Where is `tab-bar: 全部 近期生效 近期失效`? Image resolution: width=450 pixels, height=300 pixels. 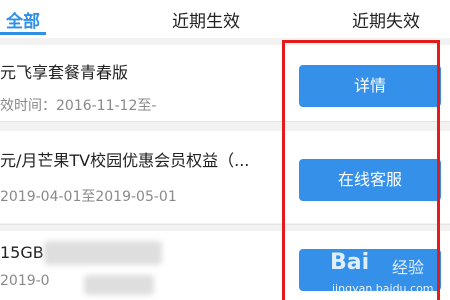
tab-bar: 全部 近期生效 近期失效 is located at coordinates (225, 19).